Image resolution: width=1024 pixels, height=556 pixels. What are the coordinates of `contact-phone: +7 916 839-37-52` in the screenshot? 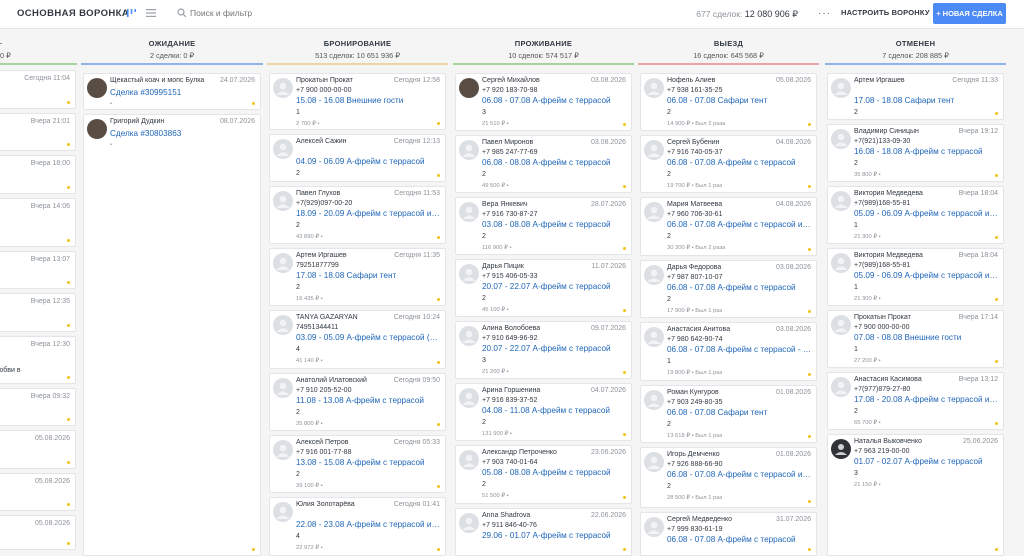 It's located at (509, 400).